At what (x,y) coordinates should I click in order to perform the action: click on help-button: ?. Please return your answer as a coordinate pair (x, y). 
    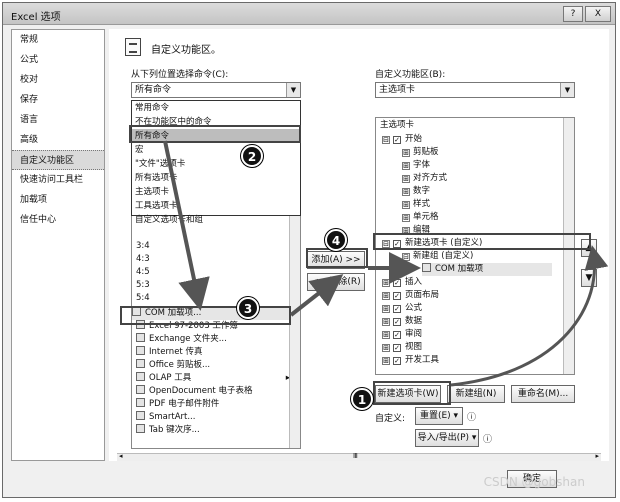
    Looking at the image, I should click on (573, 14).